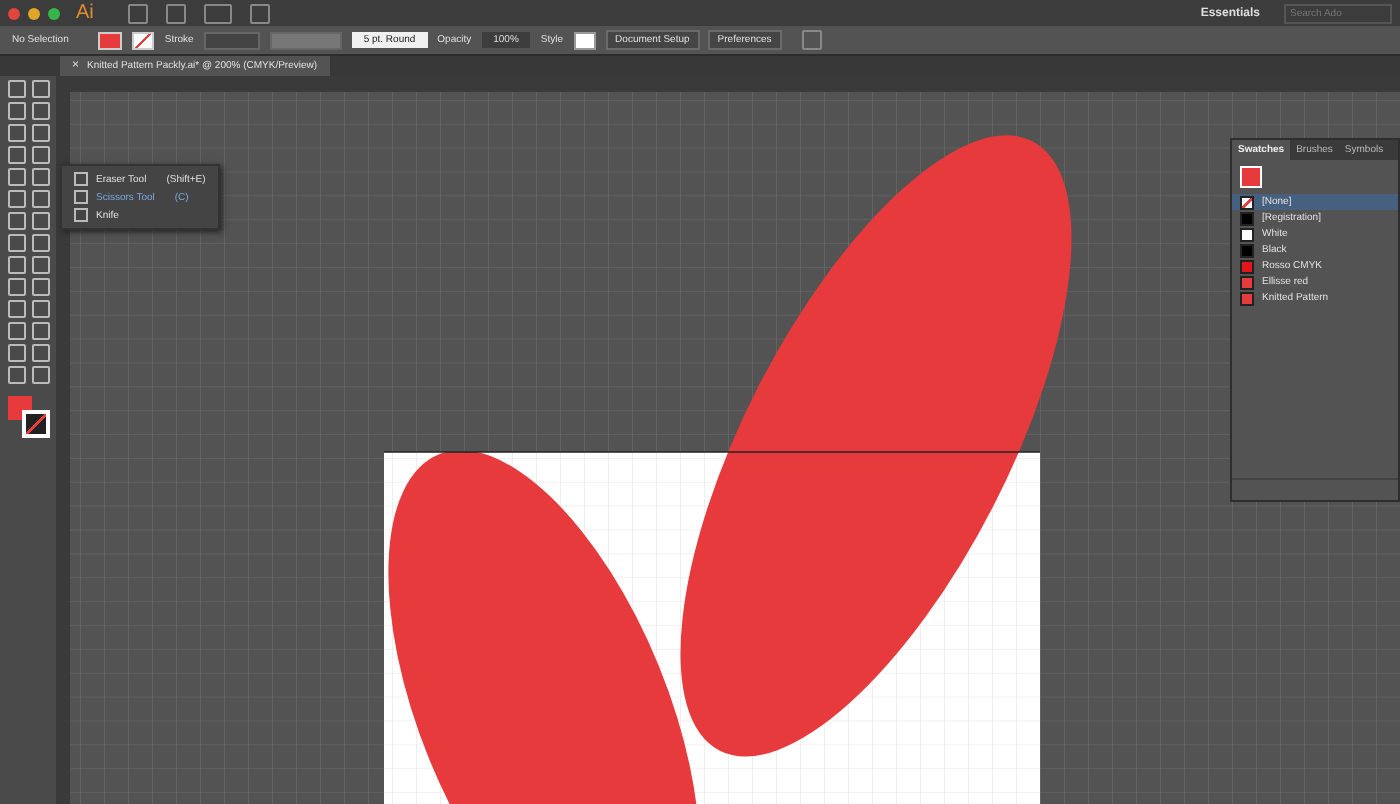 This screenshot has height=804, width=1400. I want to click on style-swatch, so click(584, 40).